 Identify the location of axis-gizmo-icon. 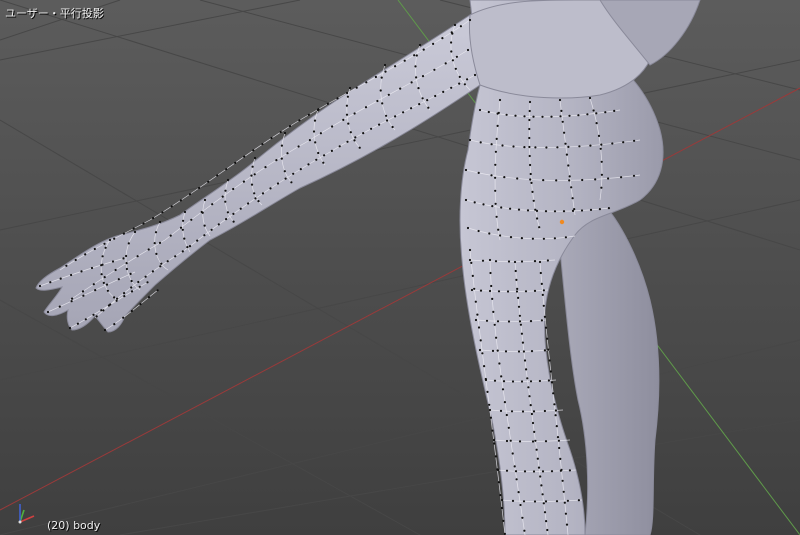
(26, 514).